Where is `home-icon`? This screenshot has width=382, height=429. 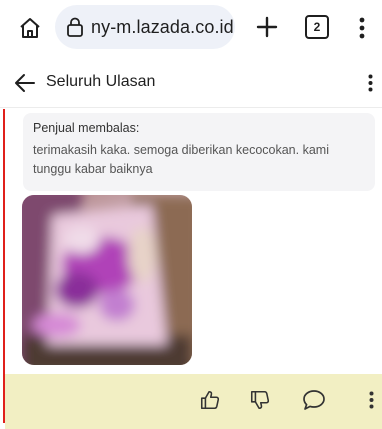
home-icon is located at coordinates (30, 28).